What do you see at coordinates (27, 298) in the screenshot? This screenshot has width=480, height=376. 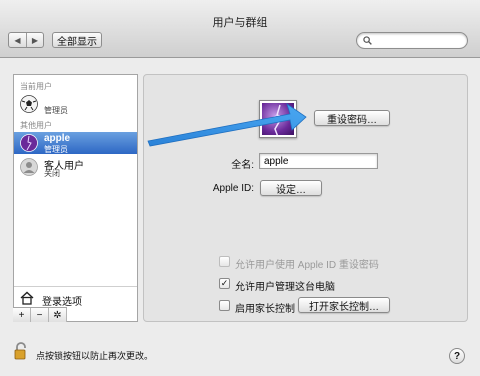 I see `house-icon` at bounding box center [27, 298].